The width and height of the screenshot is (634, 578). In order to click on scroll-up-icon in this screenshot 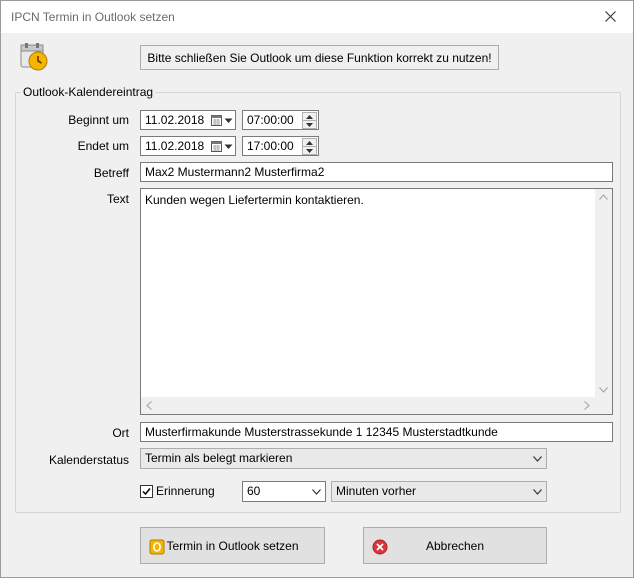, I will do `click(603, 197)`.